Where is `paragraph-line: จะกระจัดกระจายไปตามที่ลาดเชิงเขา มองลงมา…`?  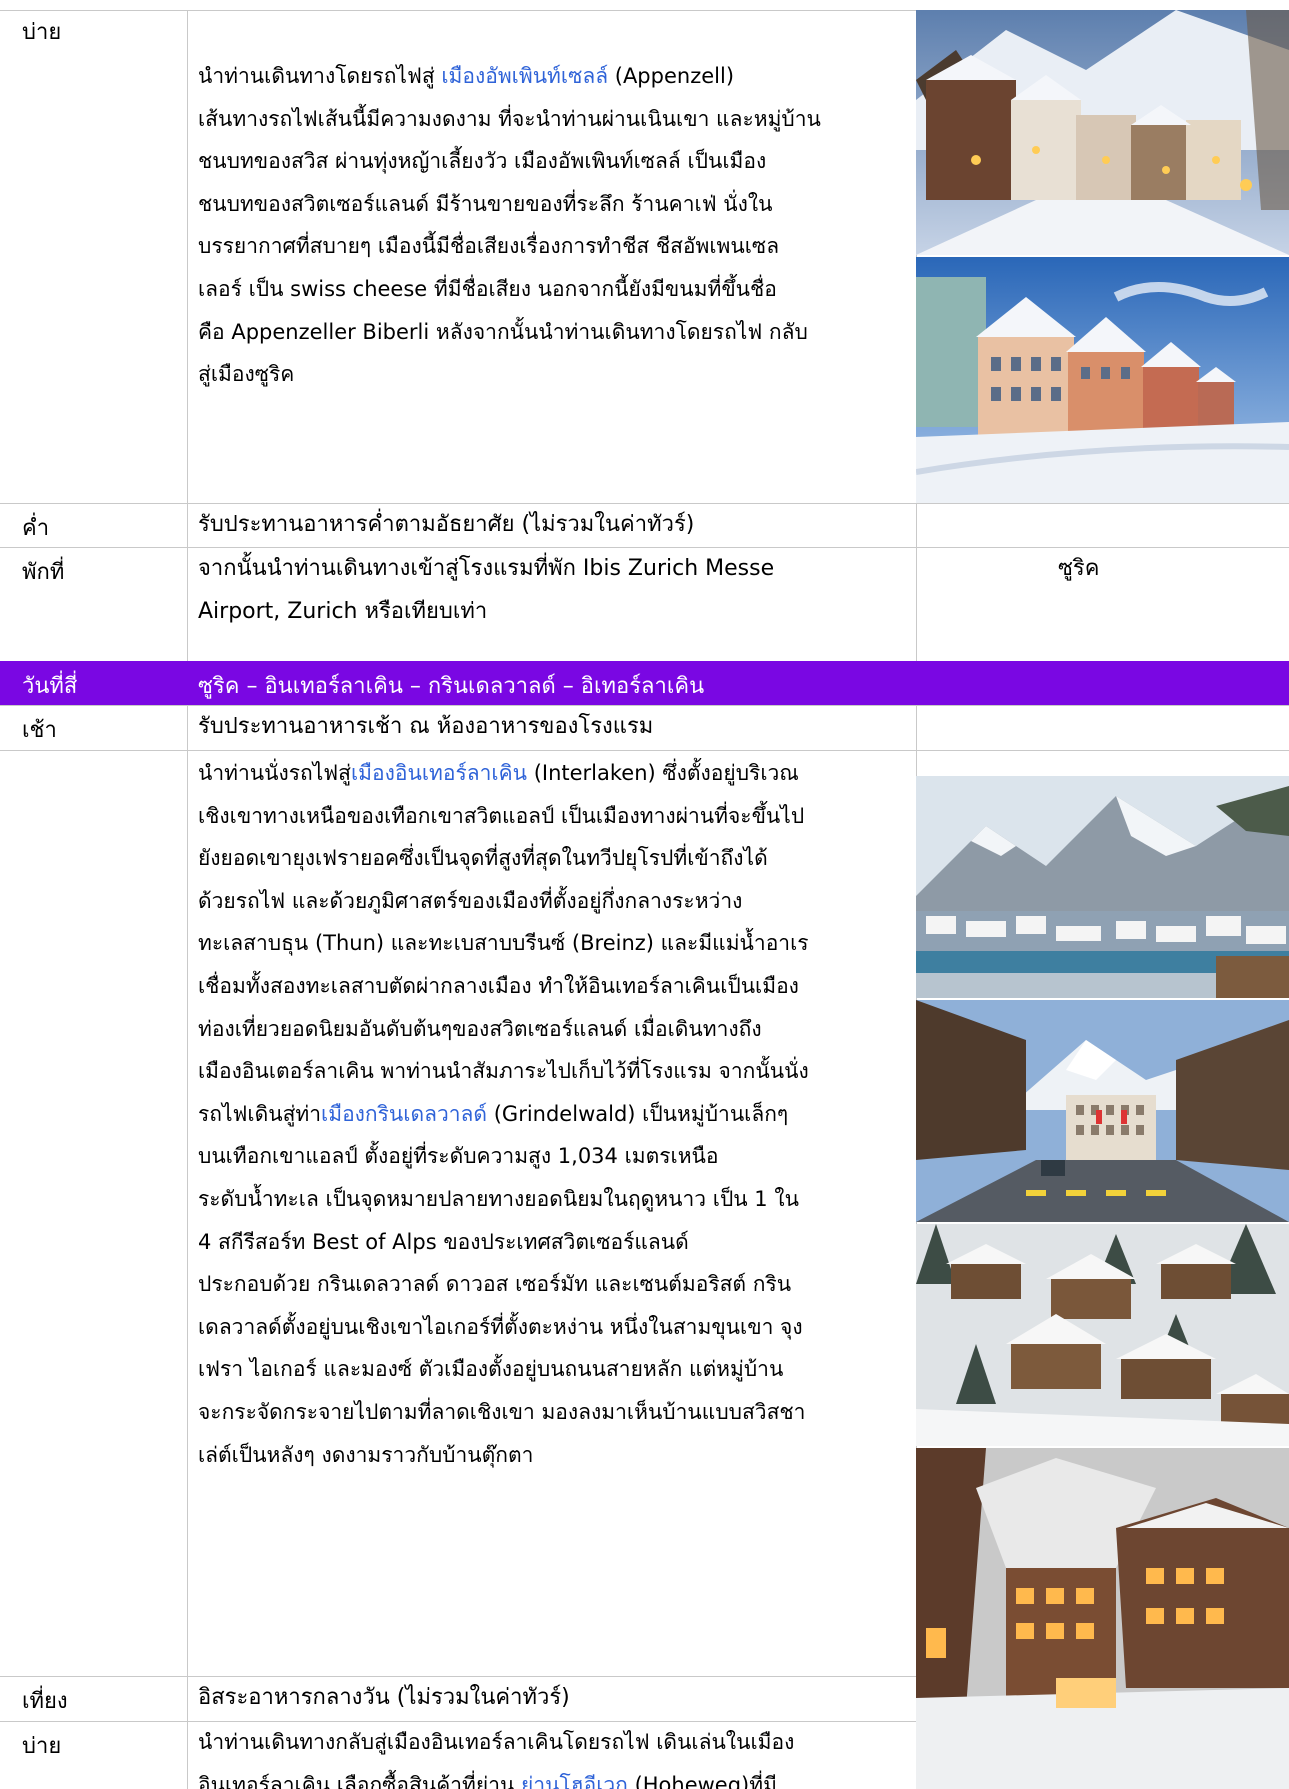
paragraph-line: จะกระจัดกระจายไปตามที่ลาดเชิงเขา มองลงมา… is located at coordinates (503, 1412).